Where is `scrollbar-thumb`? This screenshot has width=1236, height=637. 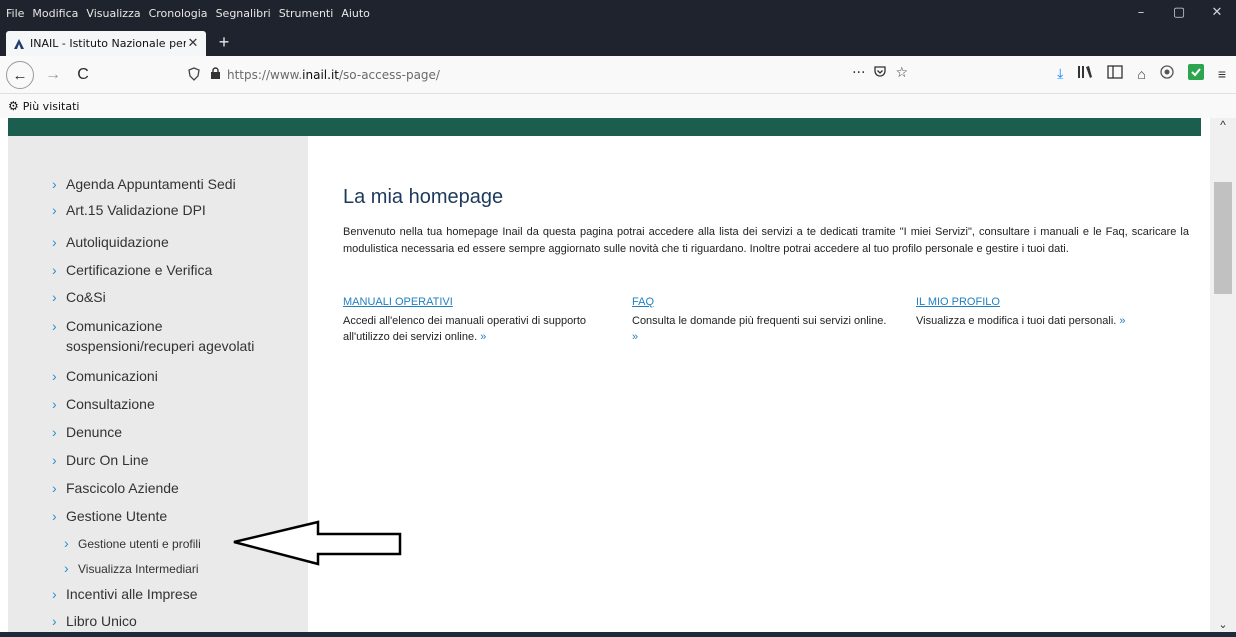
scrollbar-thumb is located at coordinates (1223, 238).